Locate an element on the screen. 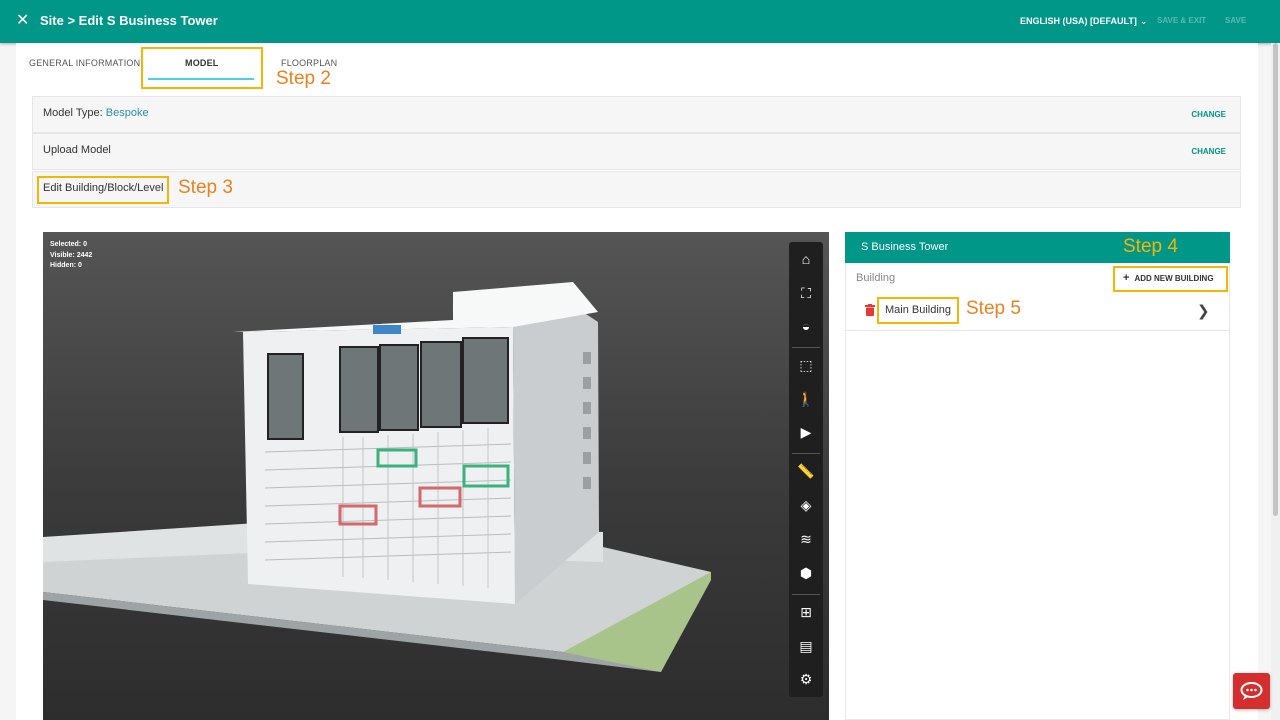 The height and width of the screenshot is (720, 1280). section-box-icon: ⬚ is located at coordinates (806, 365).